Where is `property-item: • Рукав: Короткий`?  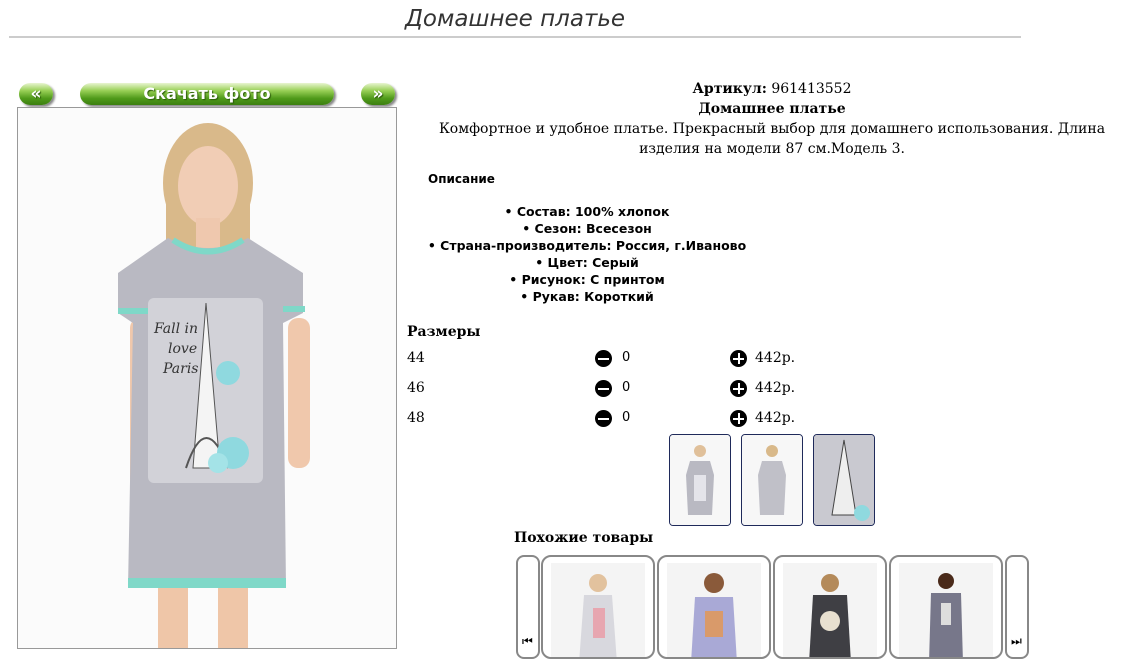
property-item: • Рукав: Короткий is located at coordinates (587, 296).